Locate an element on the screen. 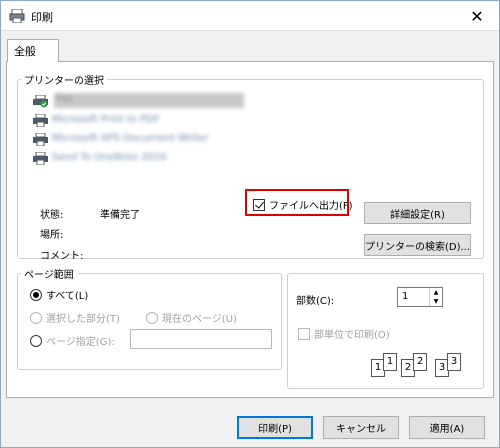  close-button: ✕ is located at coordinates (477, 16).